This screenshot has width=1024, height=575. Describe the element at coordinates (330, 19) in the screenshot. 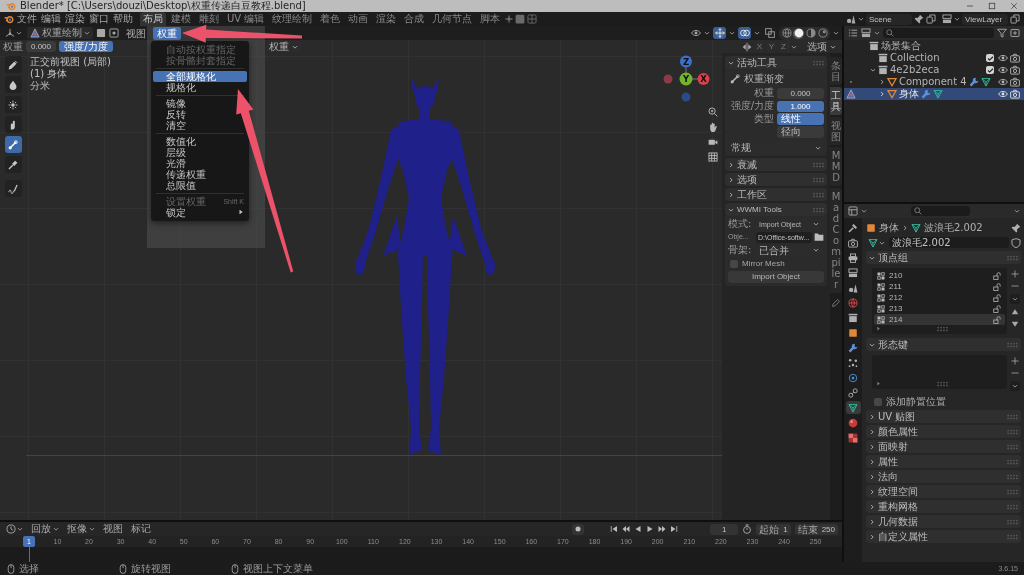

I see `workspace-tab: 着色` at that location.